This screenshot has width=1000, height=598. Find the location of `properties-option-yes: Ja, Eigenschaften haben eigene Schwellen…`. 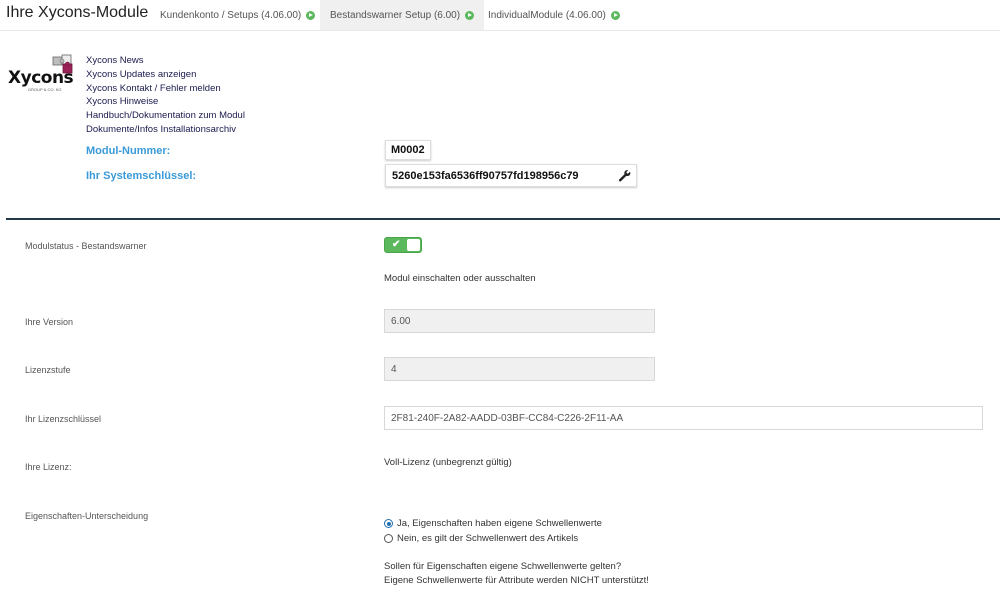

properties-option-yes: Ja, Eigenschaften haben eigene Schwellen… is located at coordinates (493, 523).